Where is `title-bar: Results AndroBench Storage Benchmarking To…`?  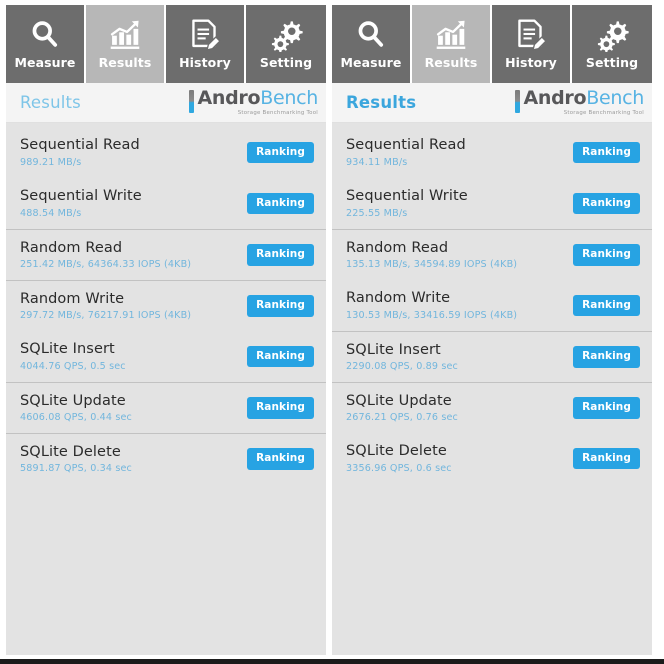
title-bar: Results AndroBench Storage Benchmarking To… is located at coordinates (492, 103).